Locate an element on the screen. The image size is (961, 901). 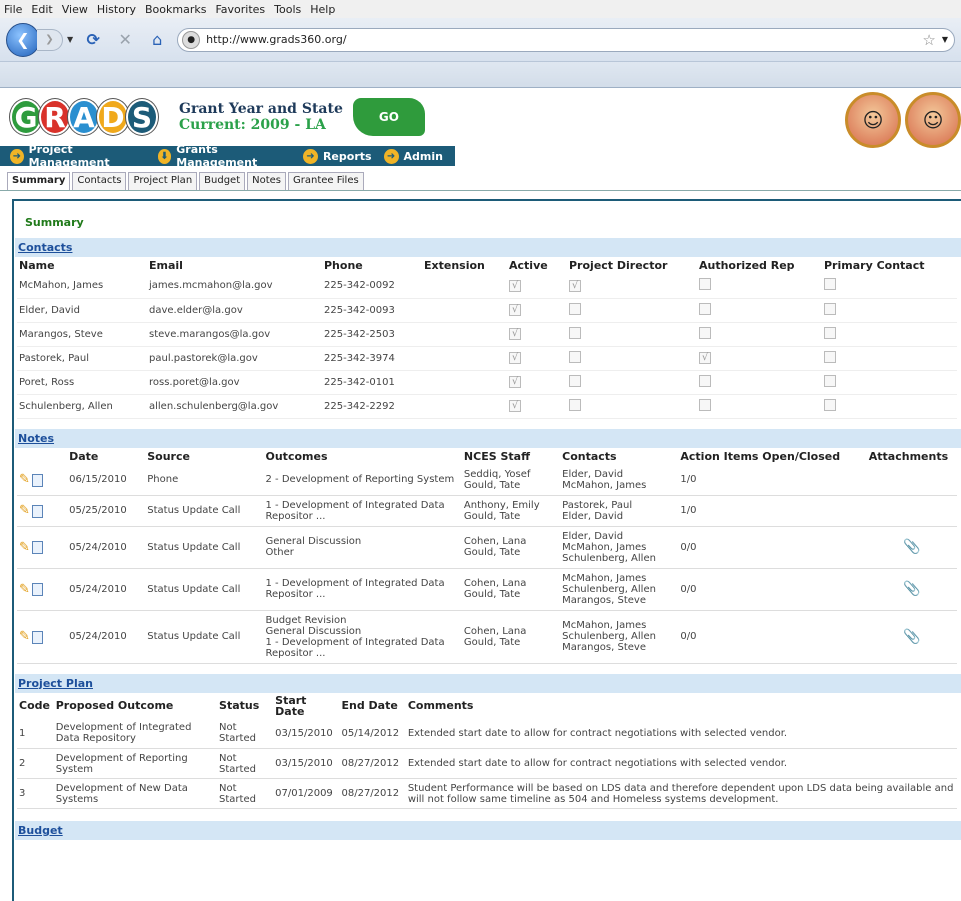
tab-notes: Notes is located at coordinates (267, 181).